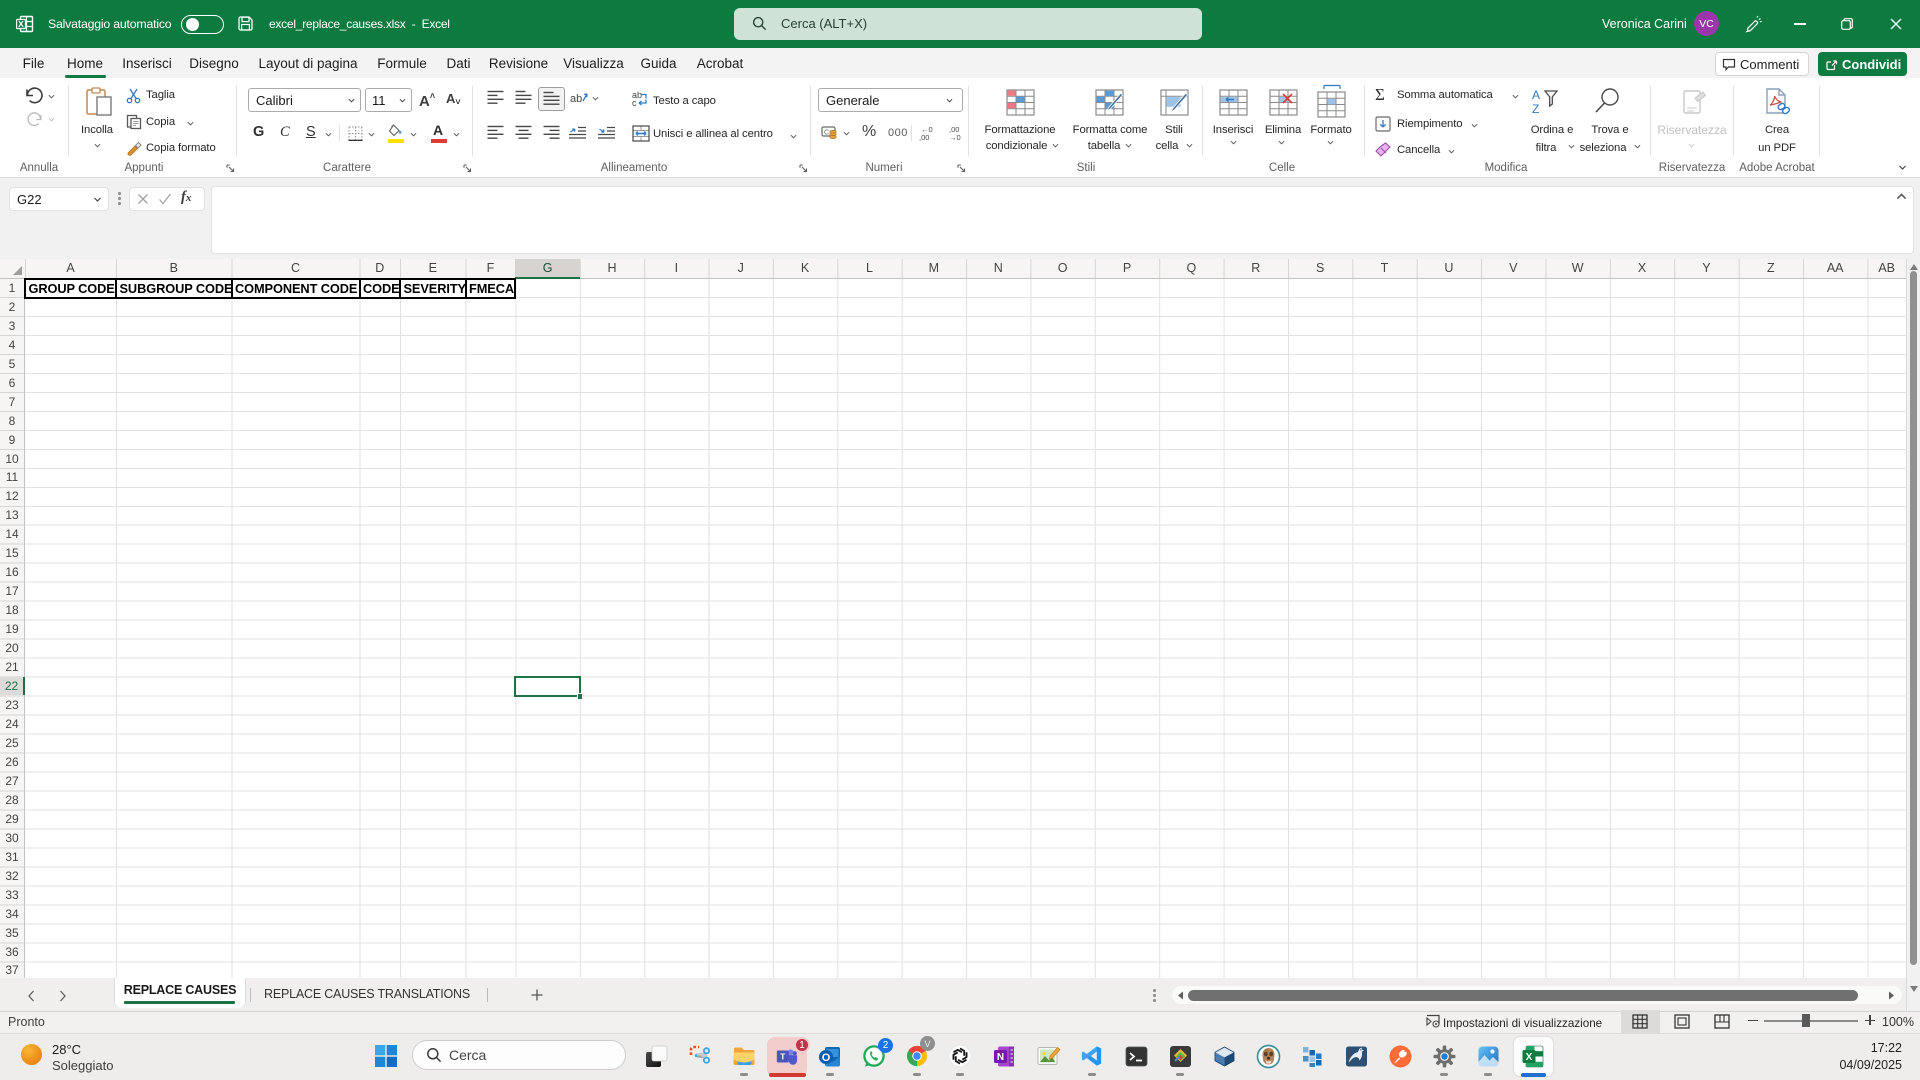 Image resolution: width=1920 pixels, height=1080 pixels. I want to click on svg-text: T, so click(782, 1056).